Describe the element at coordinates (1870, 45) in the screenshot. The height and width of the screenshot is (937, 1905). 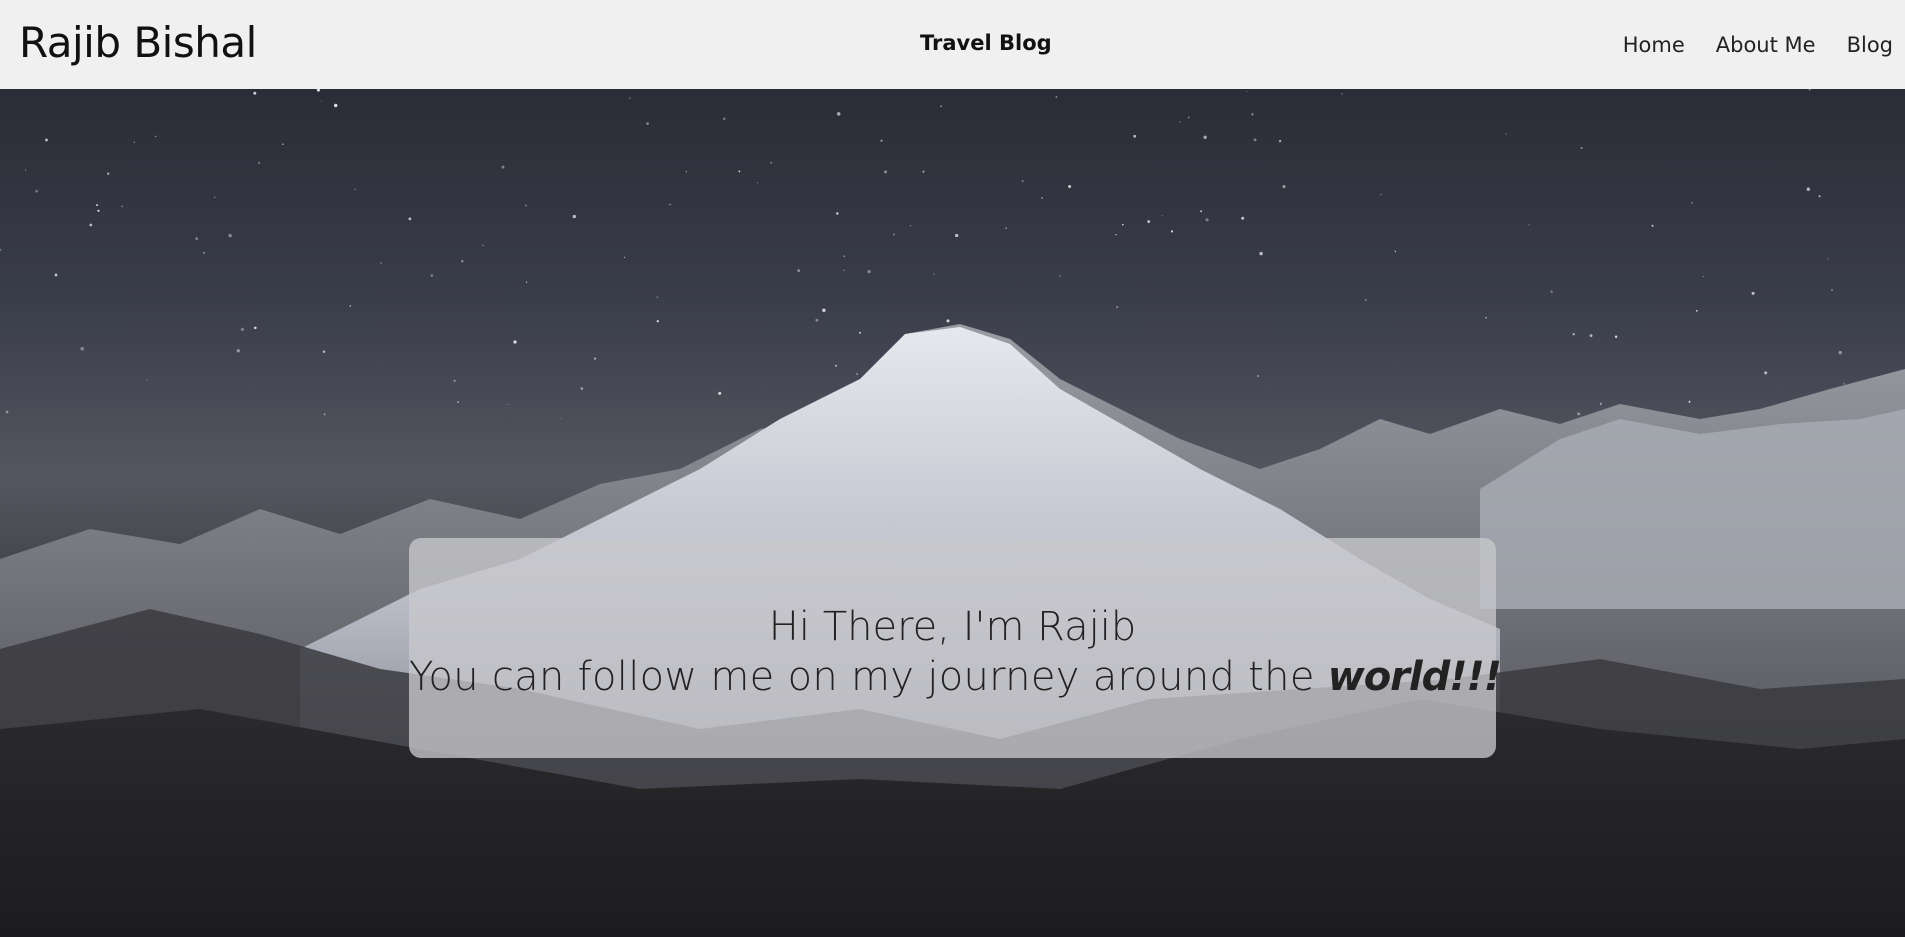
I see `nav-link-blog: Blog` at that location.